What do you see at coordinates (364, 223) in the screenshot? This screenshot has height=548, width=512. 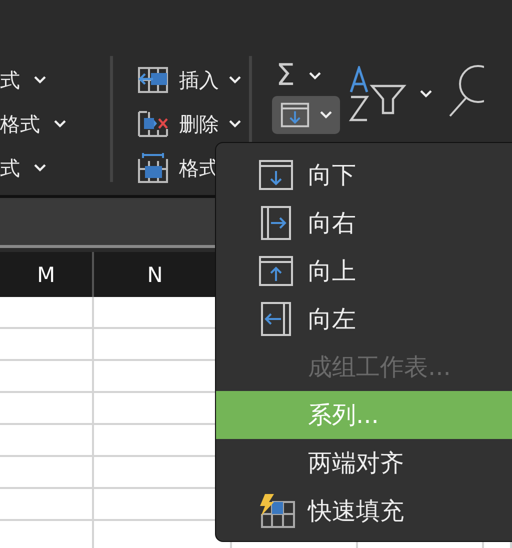 I see `menu-item: 向右` at bounding box center [364, 223].